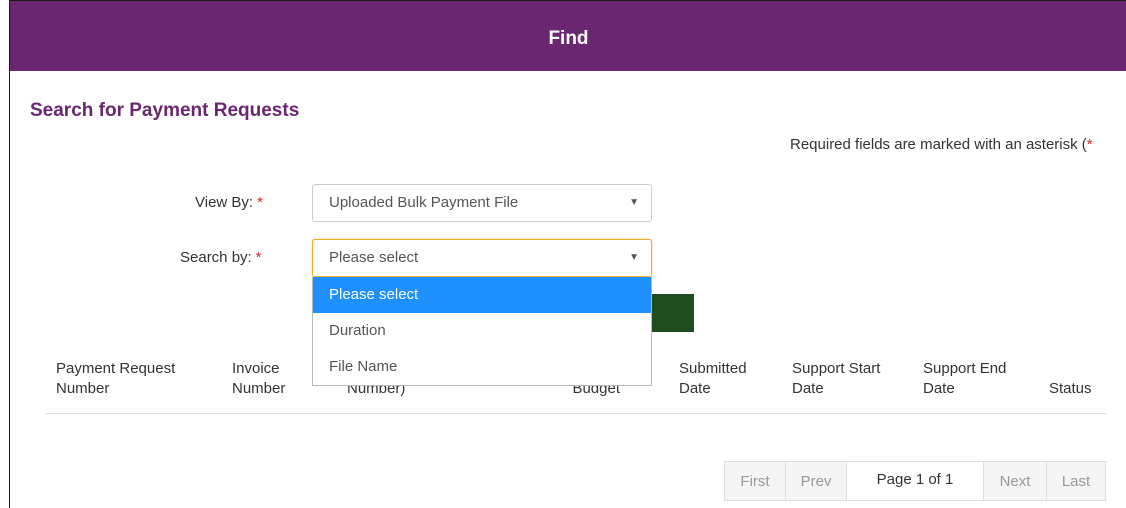 The width and height of the screenshot is (1126, 508). I want to click on header-title: Find, so click(568, 38).